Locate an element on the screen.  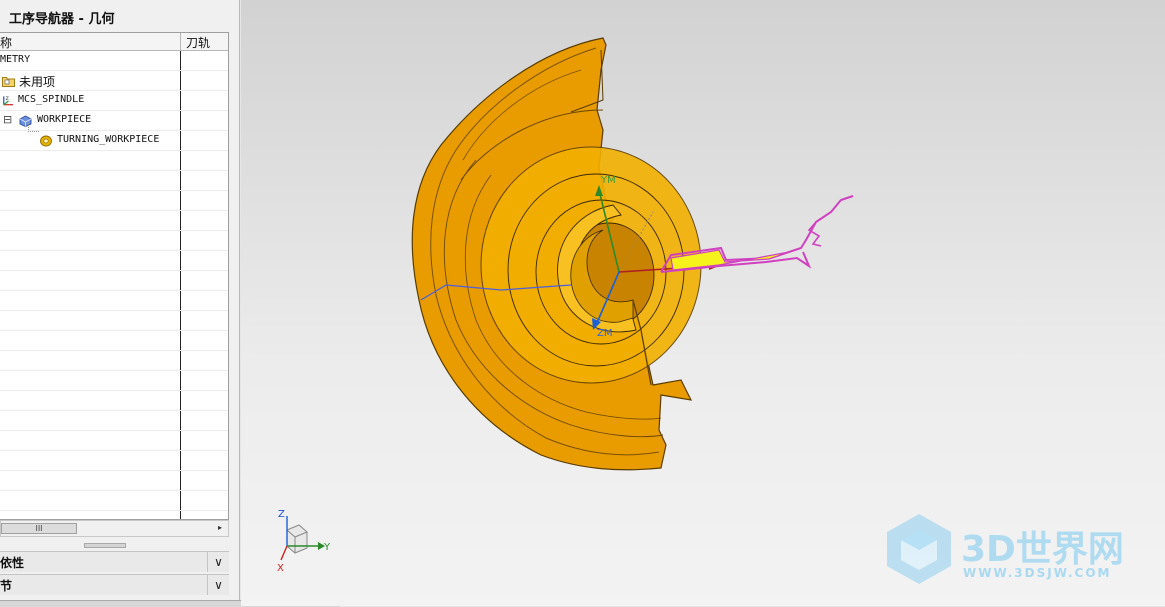
turning-workpiece-icon is located at coordinates (46, 141).